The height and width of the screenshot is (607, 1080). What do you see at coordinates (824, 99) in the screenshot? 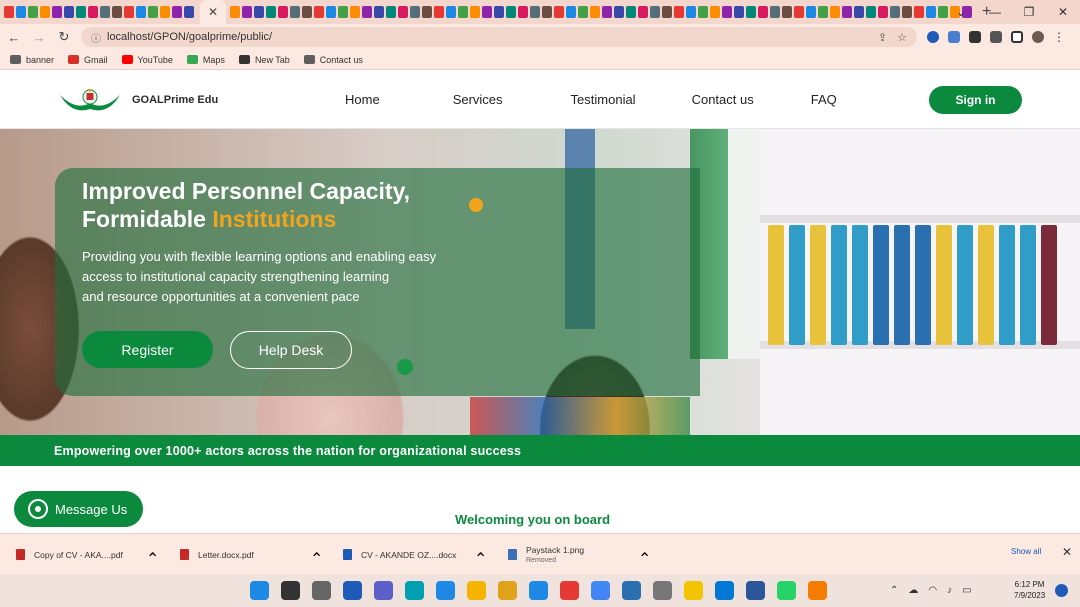
I see `nav-faq: FAQ` at bounding box center [824, 99].